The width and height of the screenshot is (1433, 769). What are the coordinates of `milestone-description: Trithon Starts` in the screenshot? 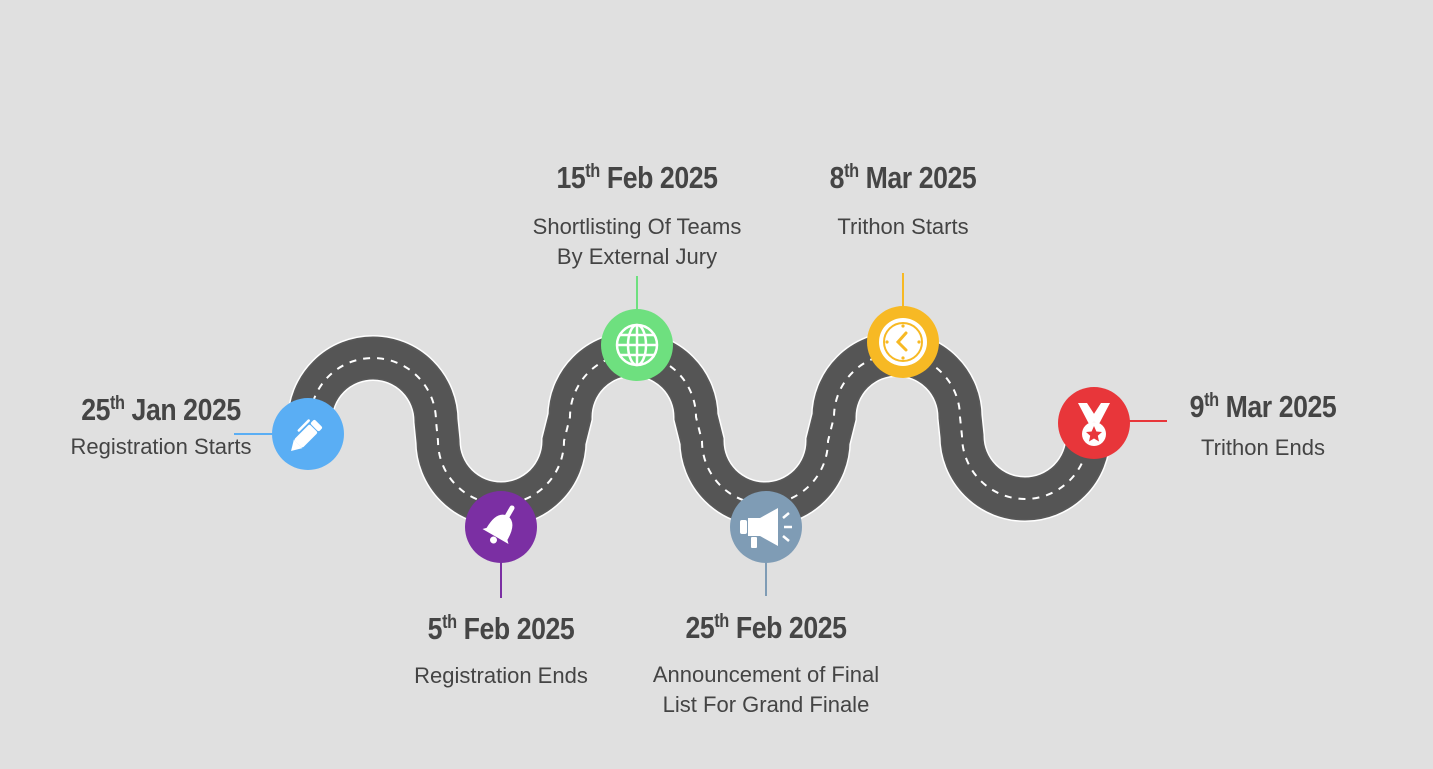 It's located at (903, 226).